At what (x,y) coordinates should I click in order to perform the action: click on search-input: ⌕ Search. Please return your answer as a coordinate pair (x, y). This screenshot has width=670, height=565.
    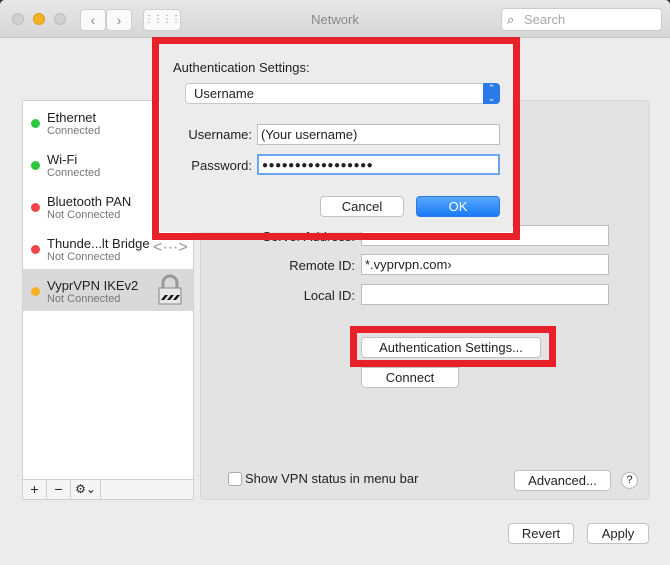
    Looking at the image, I should click on (581, 19).